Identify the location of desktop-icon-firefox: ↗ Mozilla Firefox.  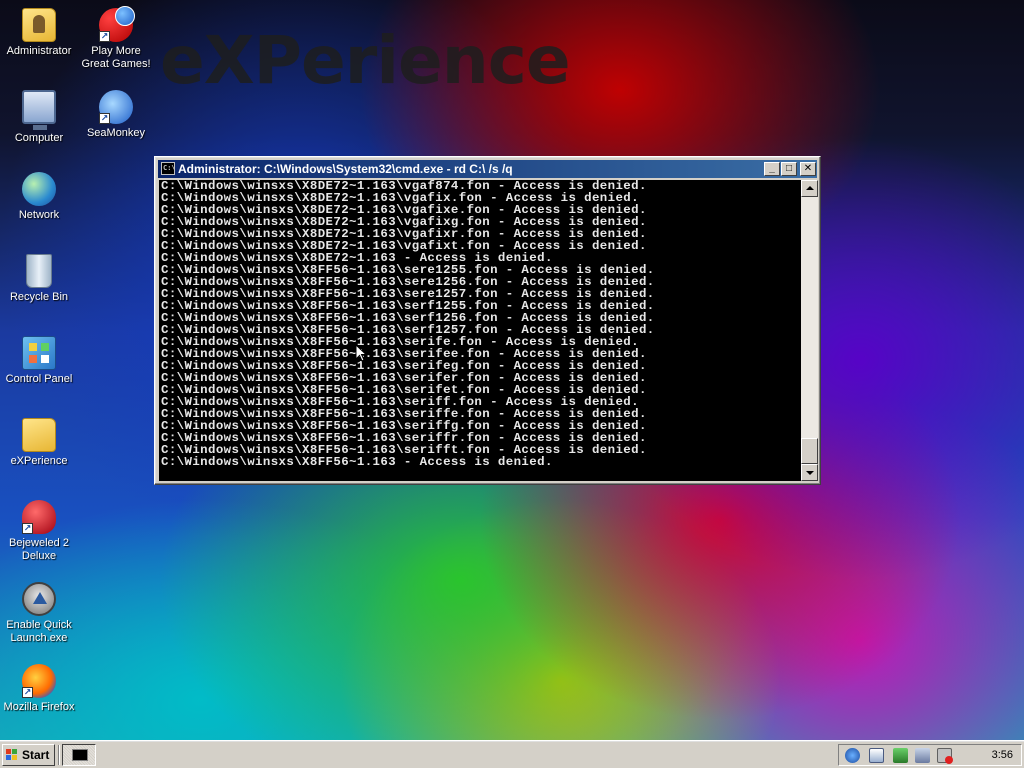
(39, 689).